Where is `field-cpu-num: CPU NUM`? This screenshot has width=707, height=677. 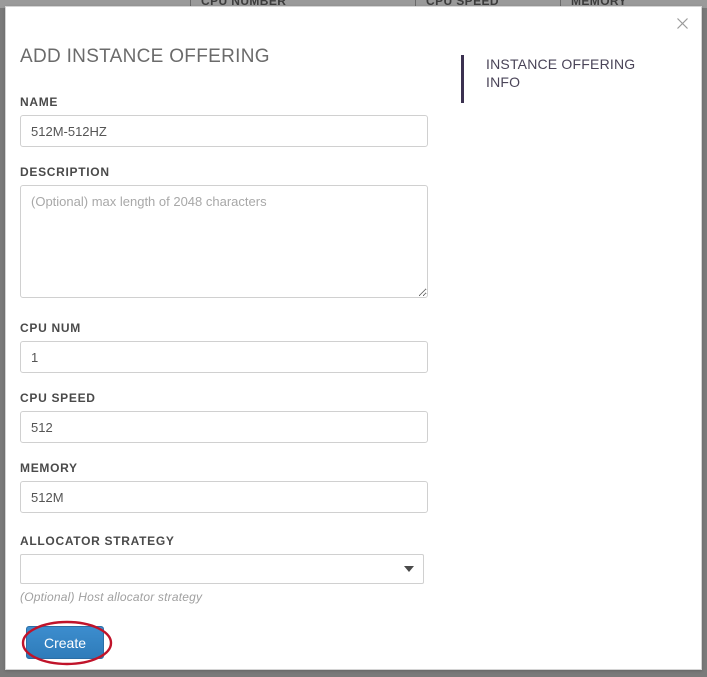
field-cpu-num: CPU NUM is located at coordinates (224, 347).